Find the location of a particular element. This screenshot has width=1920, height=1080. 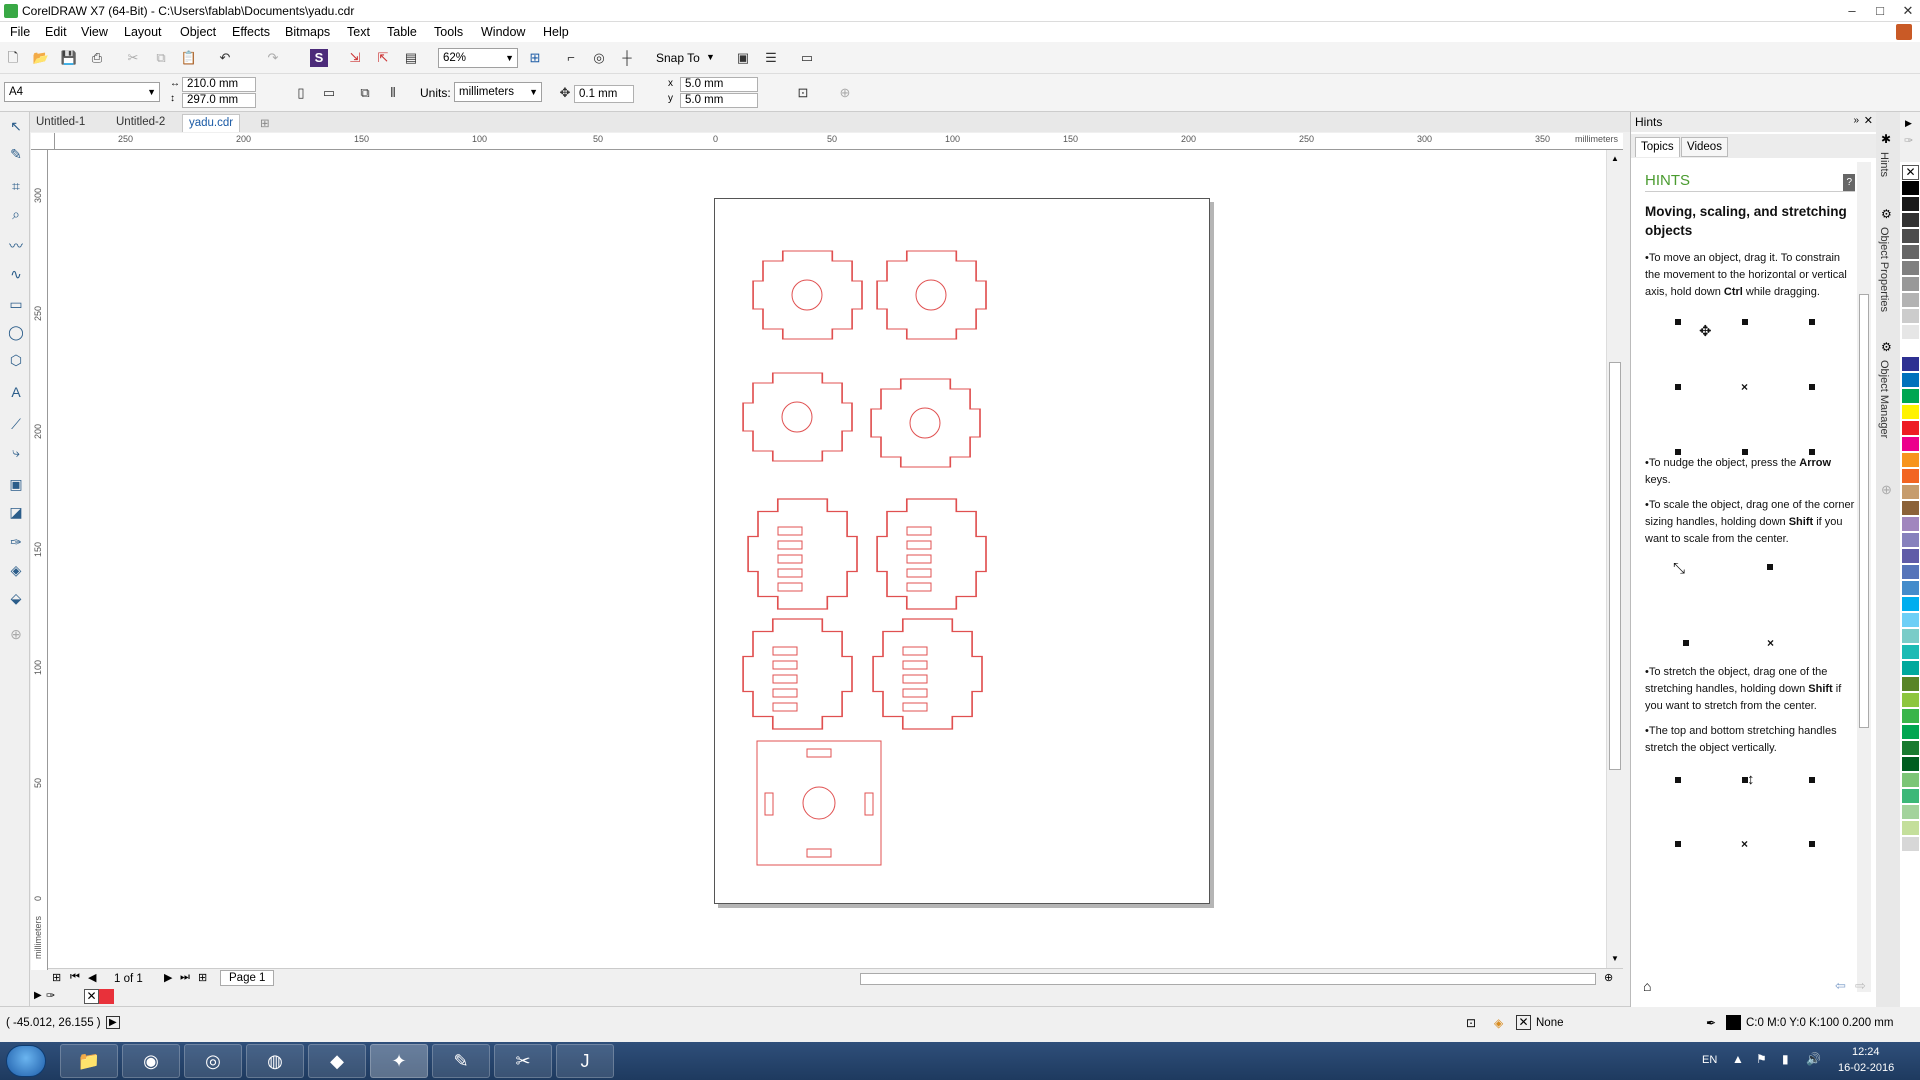

side-tab-object-properties: Object Properties is located at coordinates (1884, 269).